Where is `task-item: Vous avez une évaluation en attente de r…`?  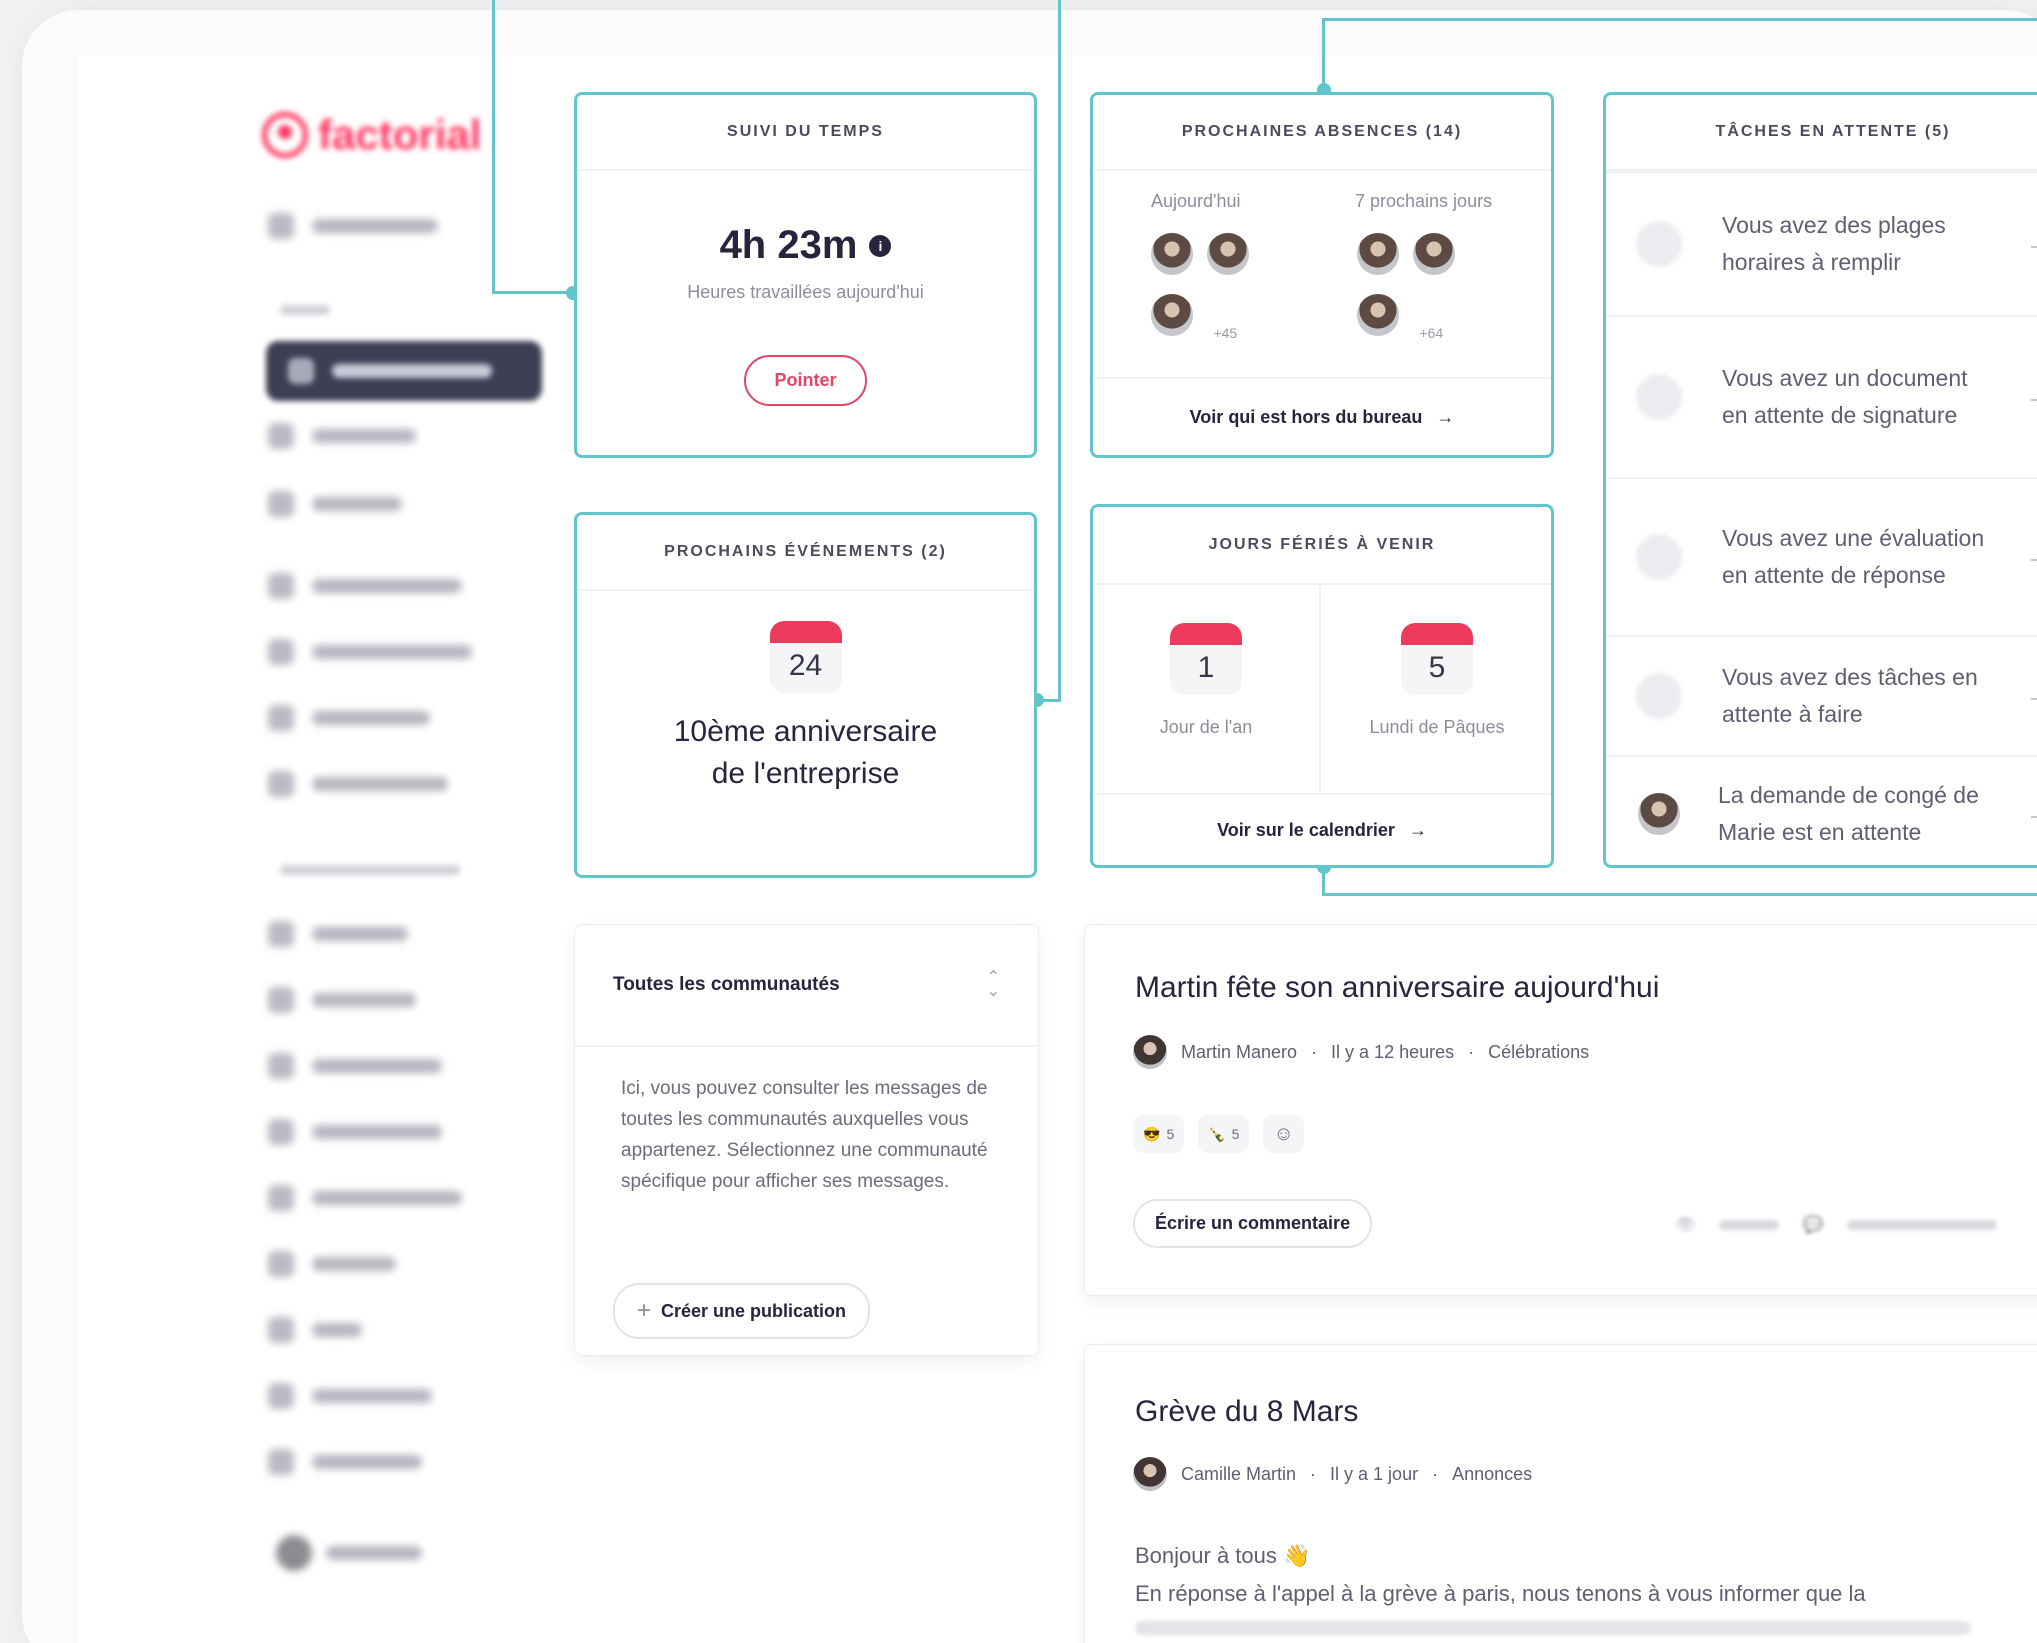
task-item: Vous avez une évaluation en attente de r… is located at coordinates (1821, 556).